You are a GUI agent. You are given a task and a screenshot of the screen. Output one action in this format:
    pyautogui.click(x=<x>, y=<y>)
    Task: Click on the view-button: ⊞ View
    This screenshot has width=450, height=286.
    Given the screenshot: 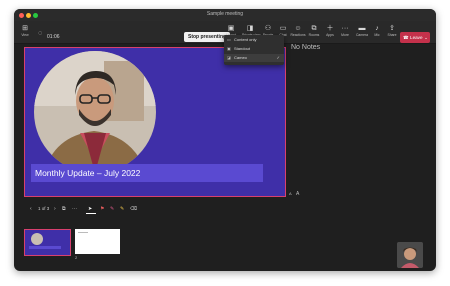 What is the action you would take?
    pyautogui.click(x=25, y=32)
    